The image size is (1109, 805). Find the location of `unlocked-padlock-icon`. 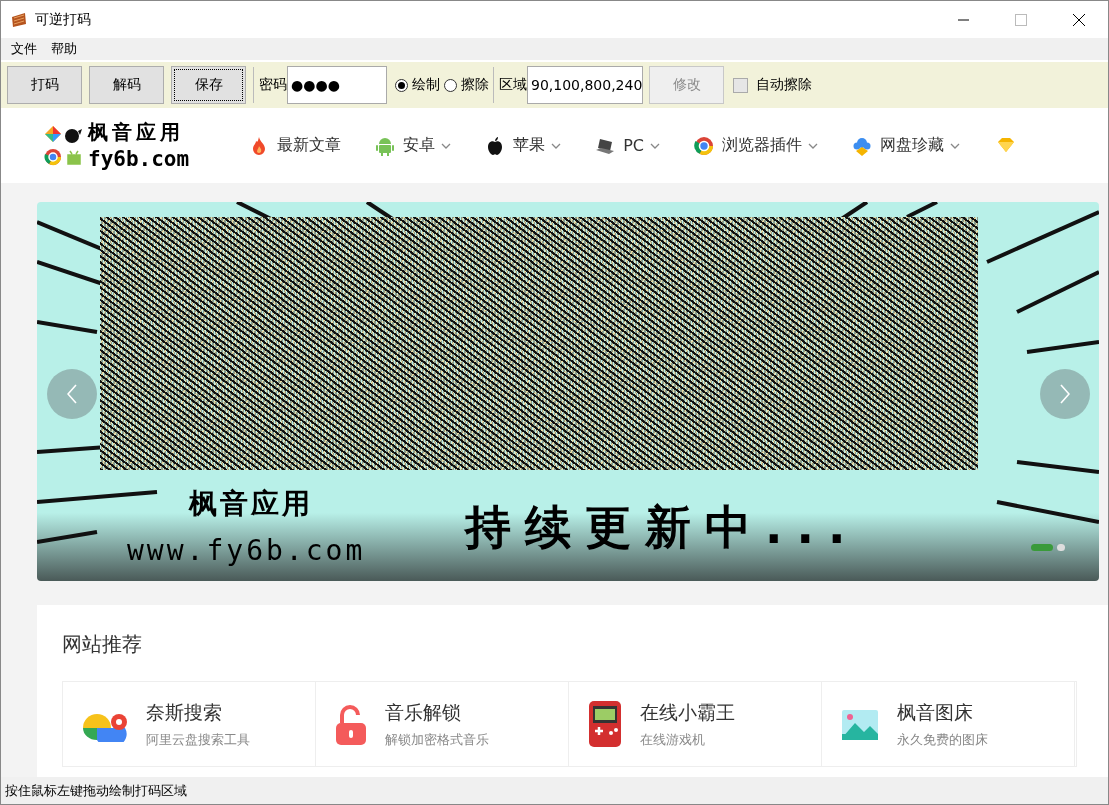

unlocked-padlock-icon is located at coordinates (351, 724).